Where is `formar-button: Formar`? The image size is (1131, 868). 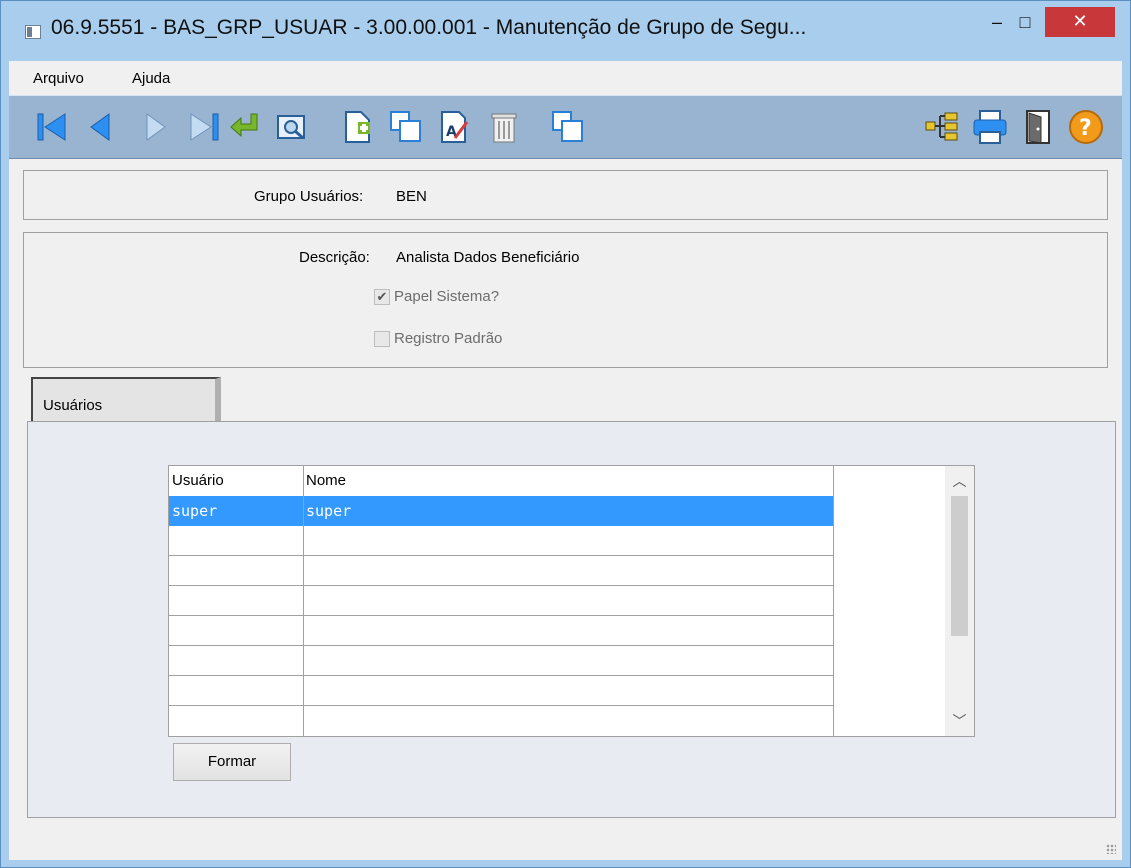
formar-button: Formar is located at coordinates (232, 762).